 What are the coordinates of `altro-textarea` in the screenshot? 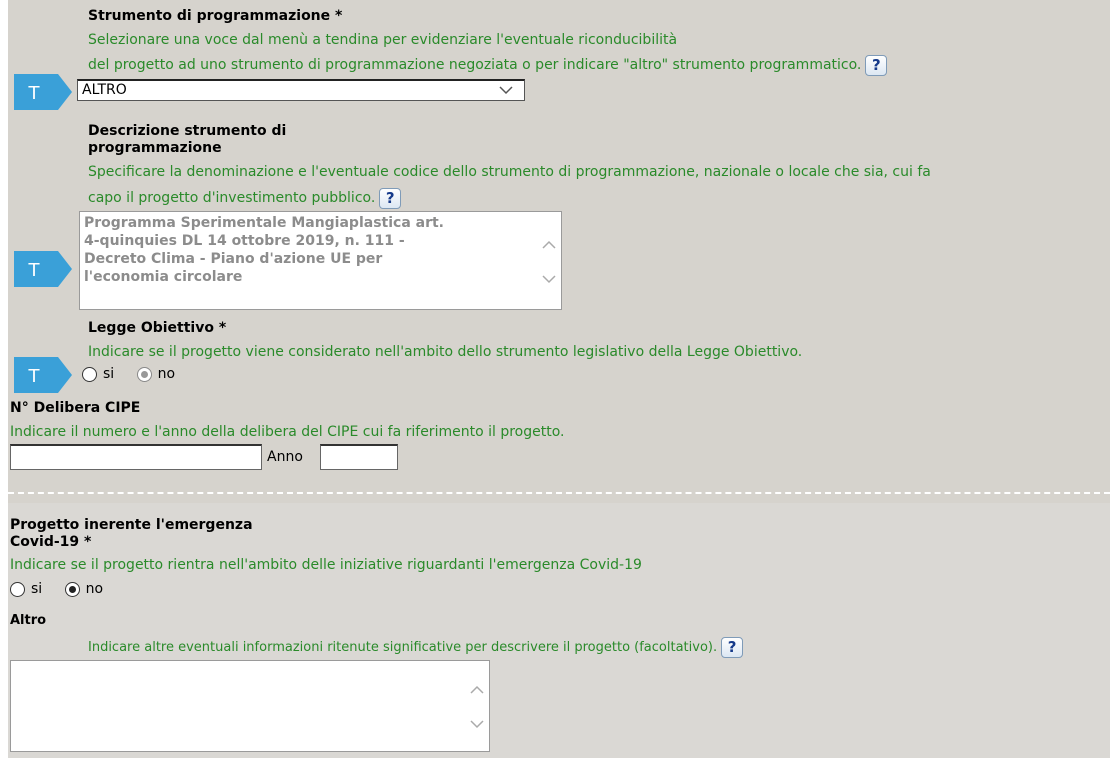 It's located at (250, 706).